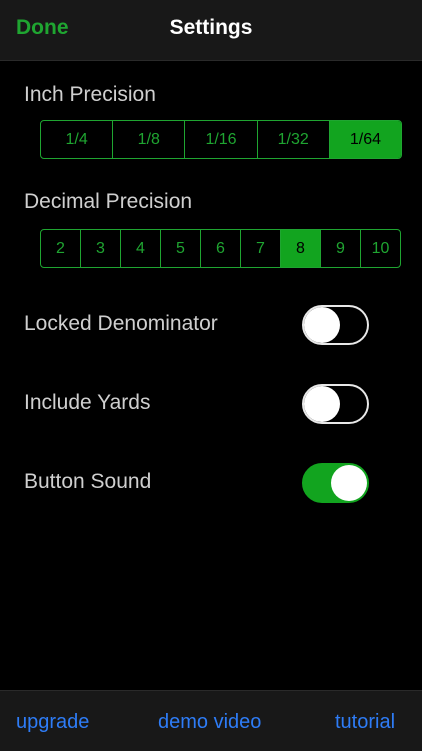 Image resolution: width=422 pixels, height=751 pixels. I want to click on include-yards-label: Include Yards, so click(87, 402).